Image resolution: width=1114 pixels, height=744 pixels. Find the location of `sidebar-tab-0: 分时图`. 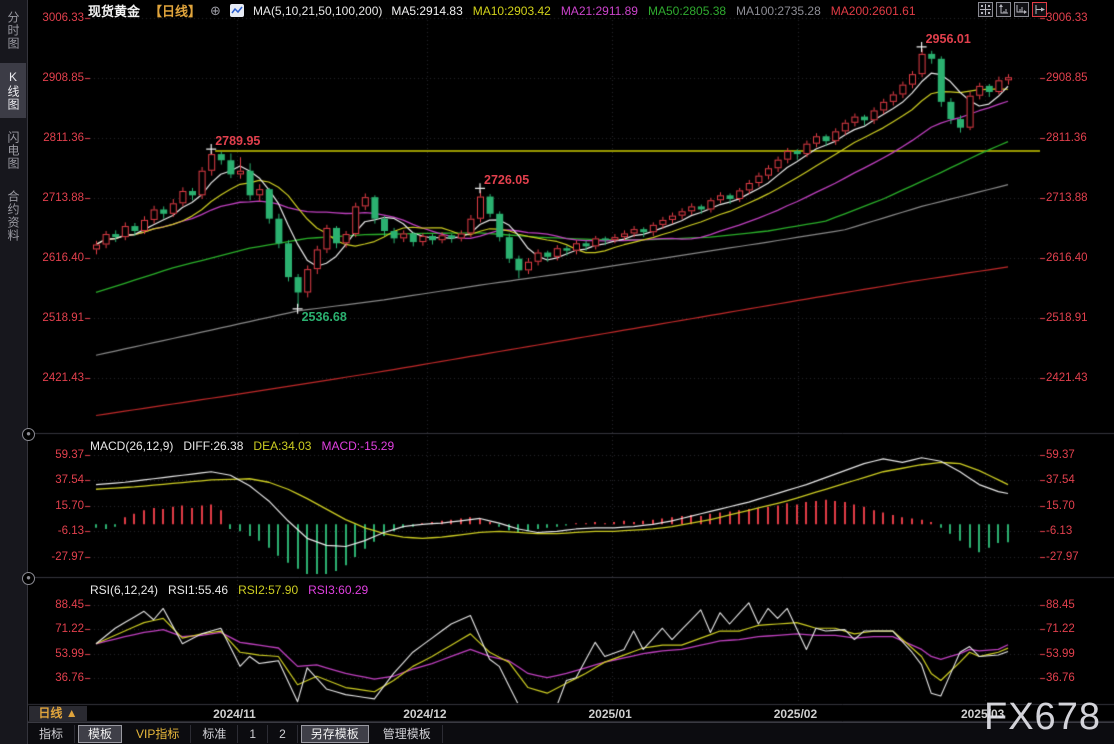

sidebar-tab-0: 分时图 is located at coordinates (13, 30).